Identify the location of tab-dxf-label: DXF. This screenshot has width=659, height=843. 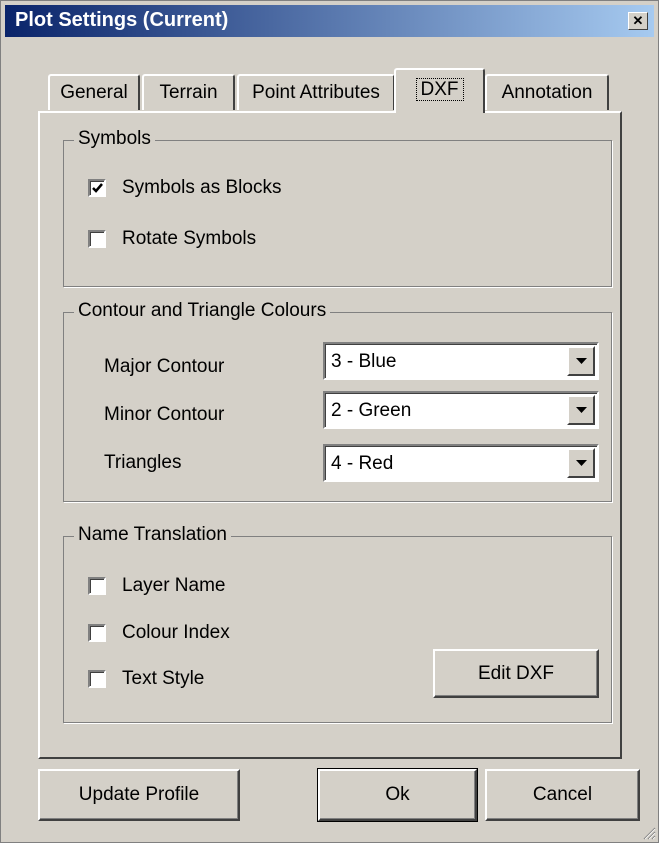
(439, 89).